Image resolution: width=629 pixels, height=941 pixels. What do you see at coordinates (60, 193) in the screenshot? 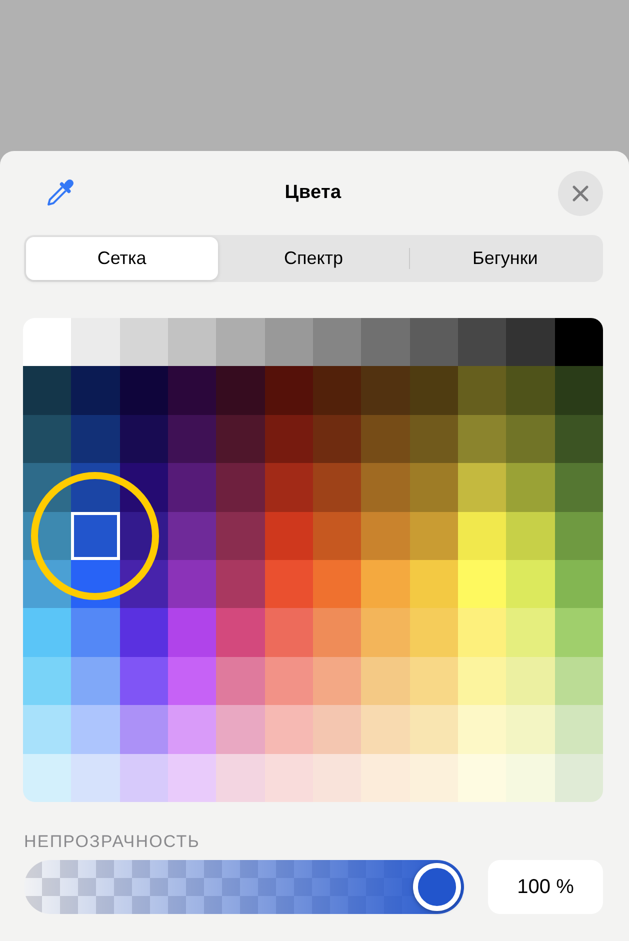
I see `eyedropper-icon` at bounding box center [60, 193].